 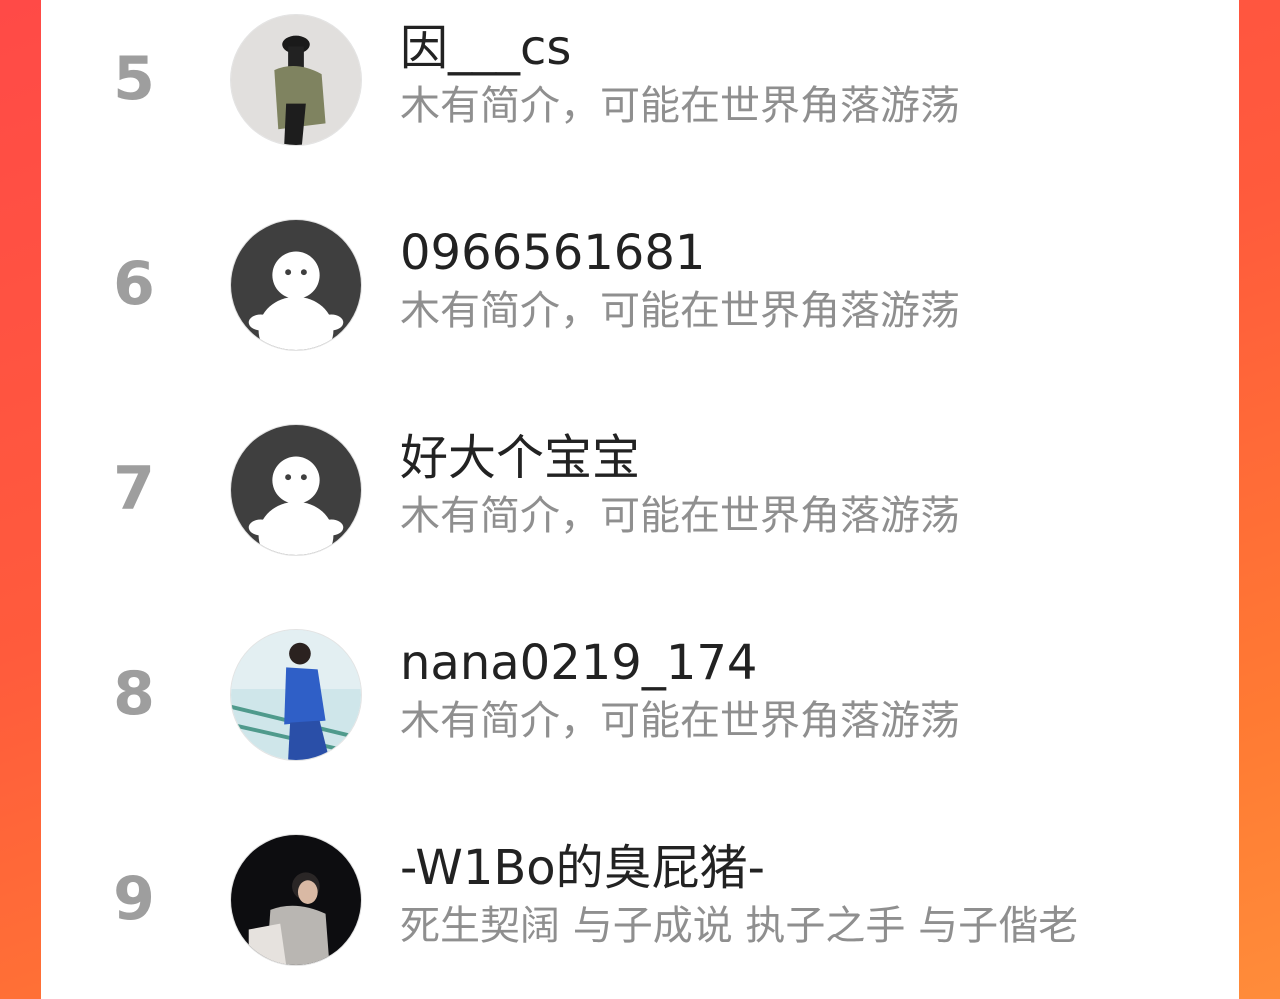 I want to click on user-name: 好大个宝宝, so click(x=520, y=458).